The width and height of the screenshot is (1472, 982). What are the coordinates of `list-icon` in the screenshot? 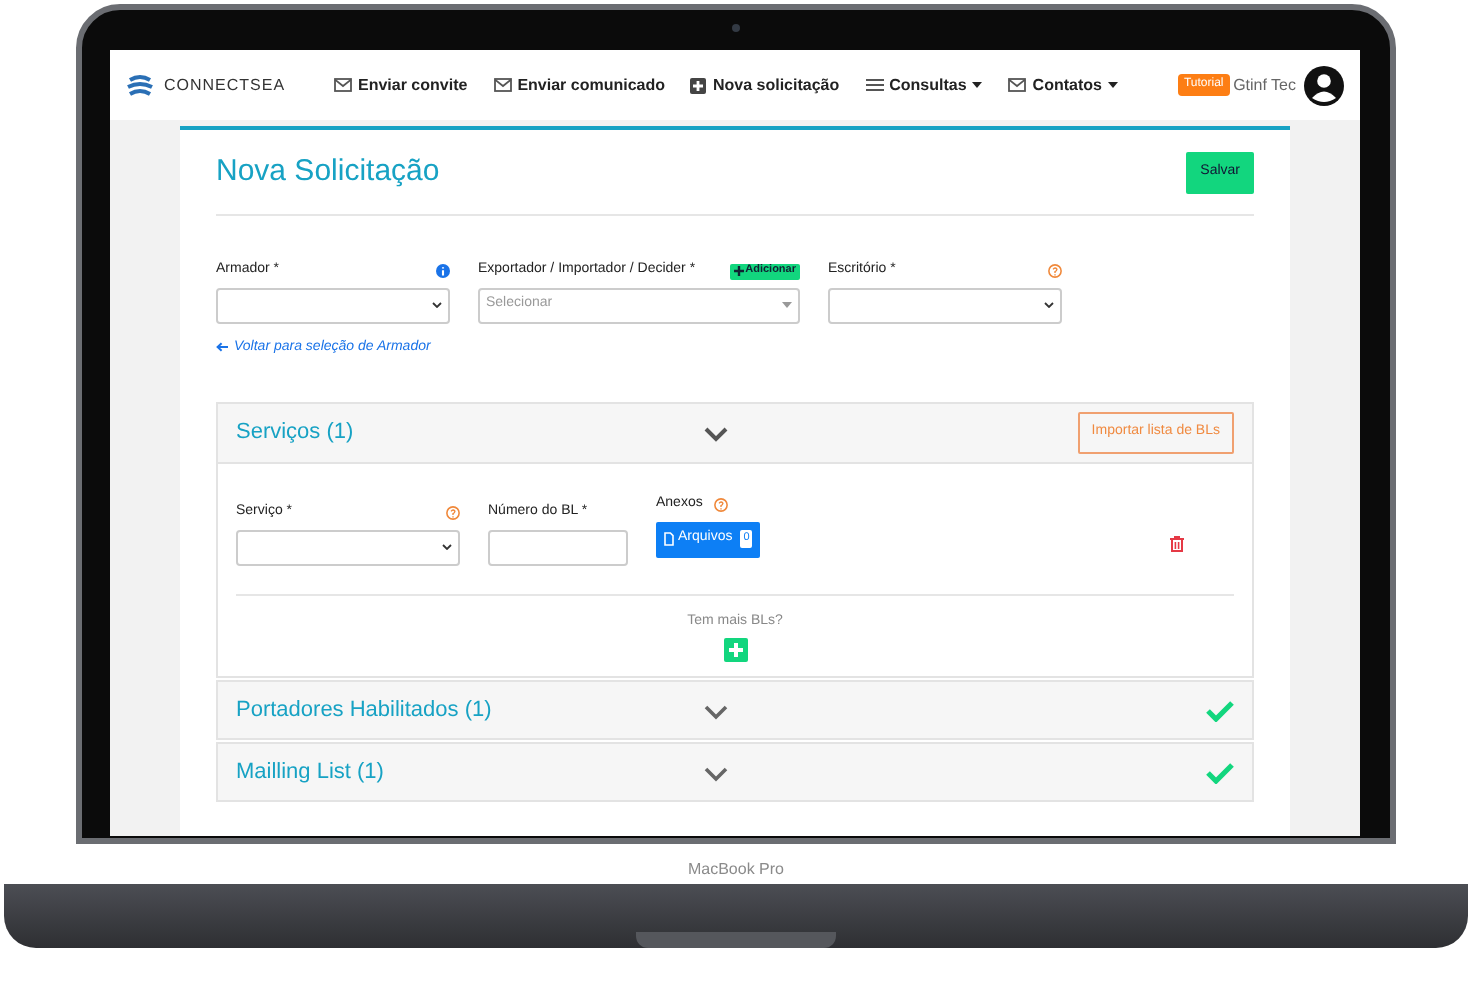 It's located at (874, 85).